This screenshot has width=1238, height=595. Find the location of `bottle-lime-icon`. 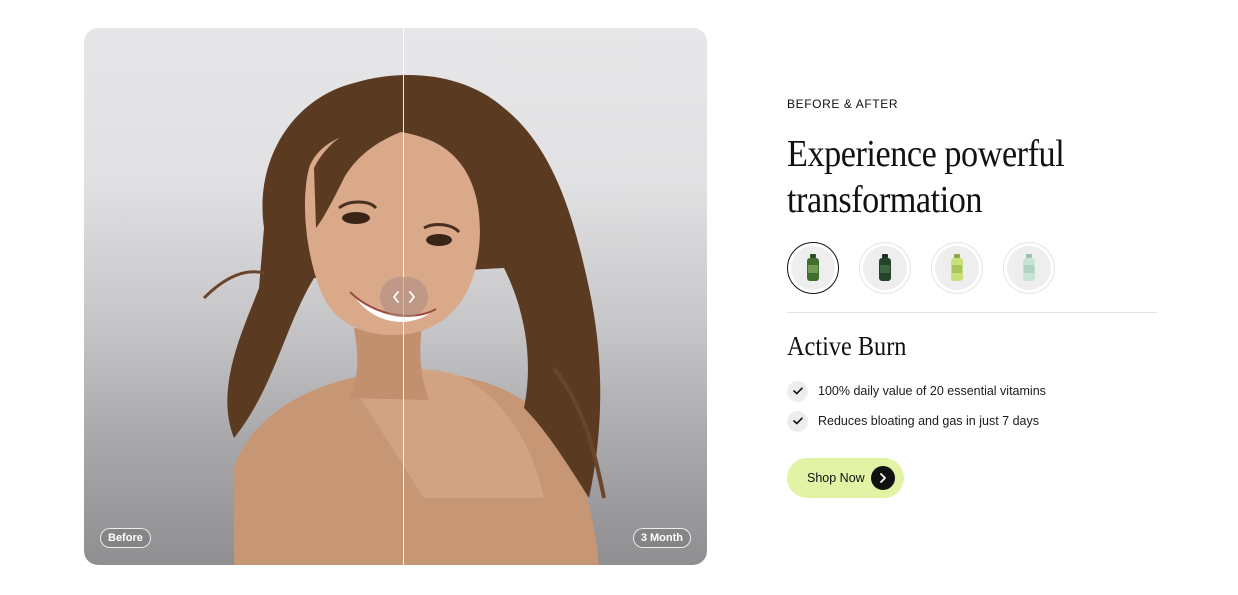

bottle-lime-icon is located at coordinates (957, 267).